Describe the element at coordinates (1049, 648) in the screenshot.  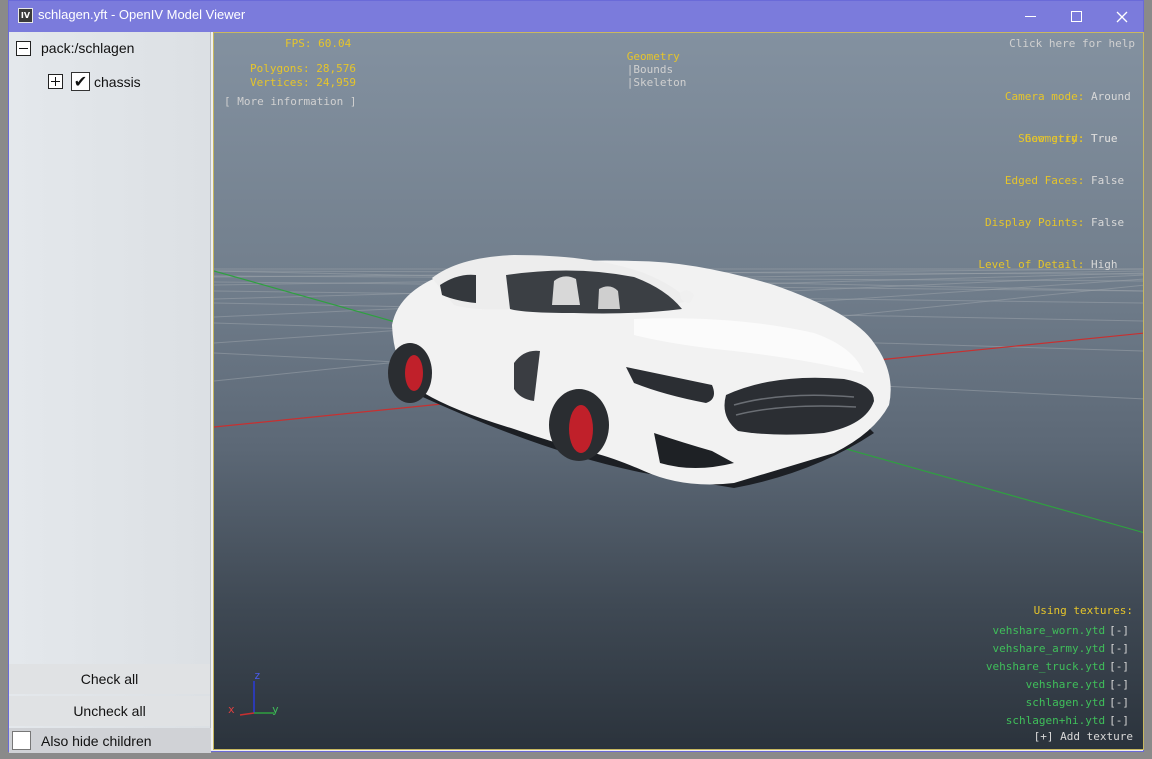
I see `texture-name: vehshare_army.ytd` at that location.